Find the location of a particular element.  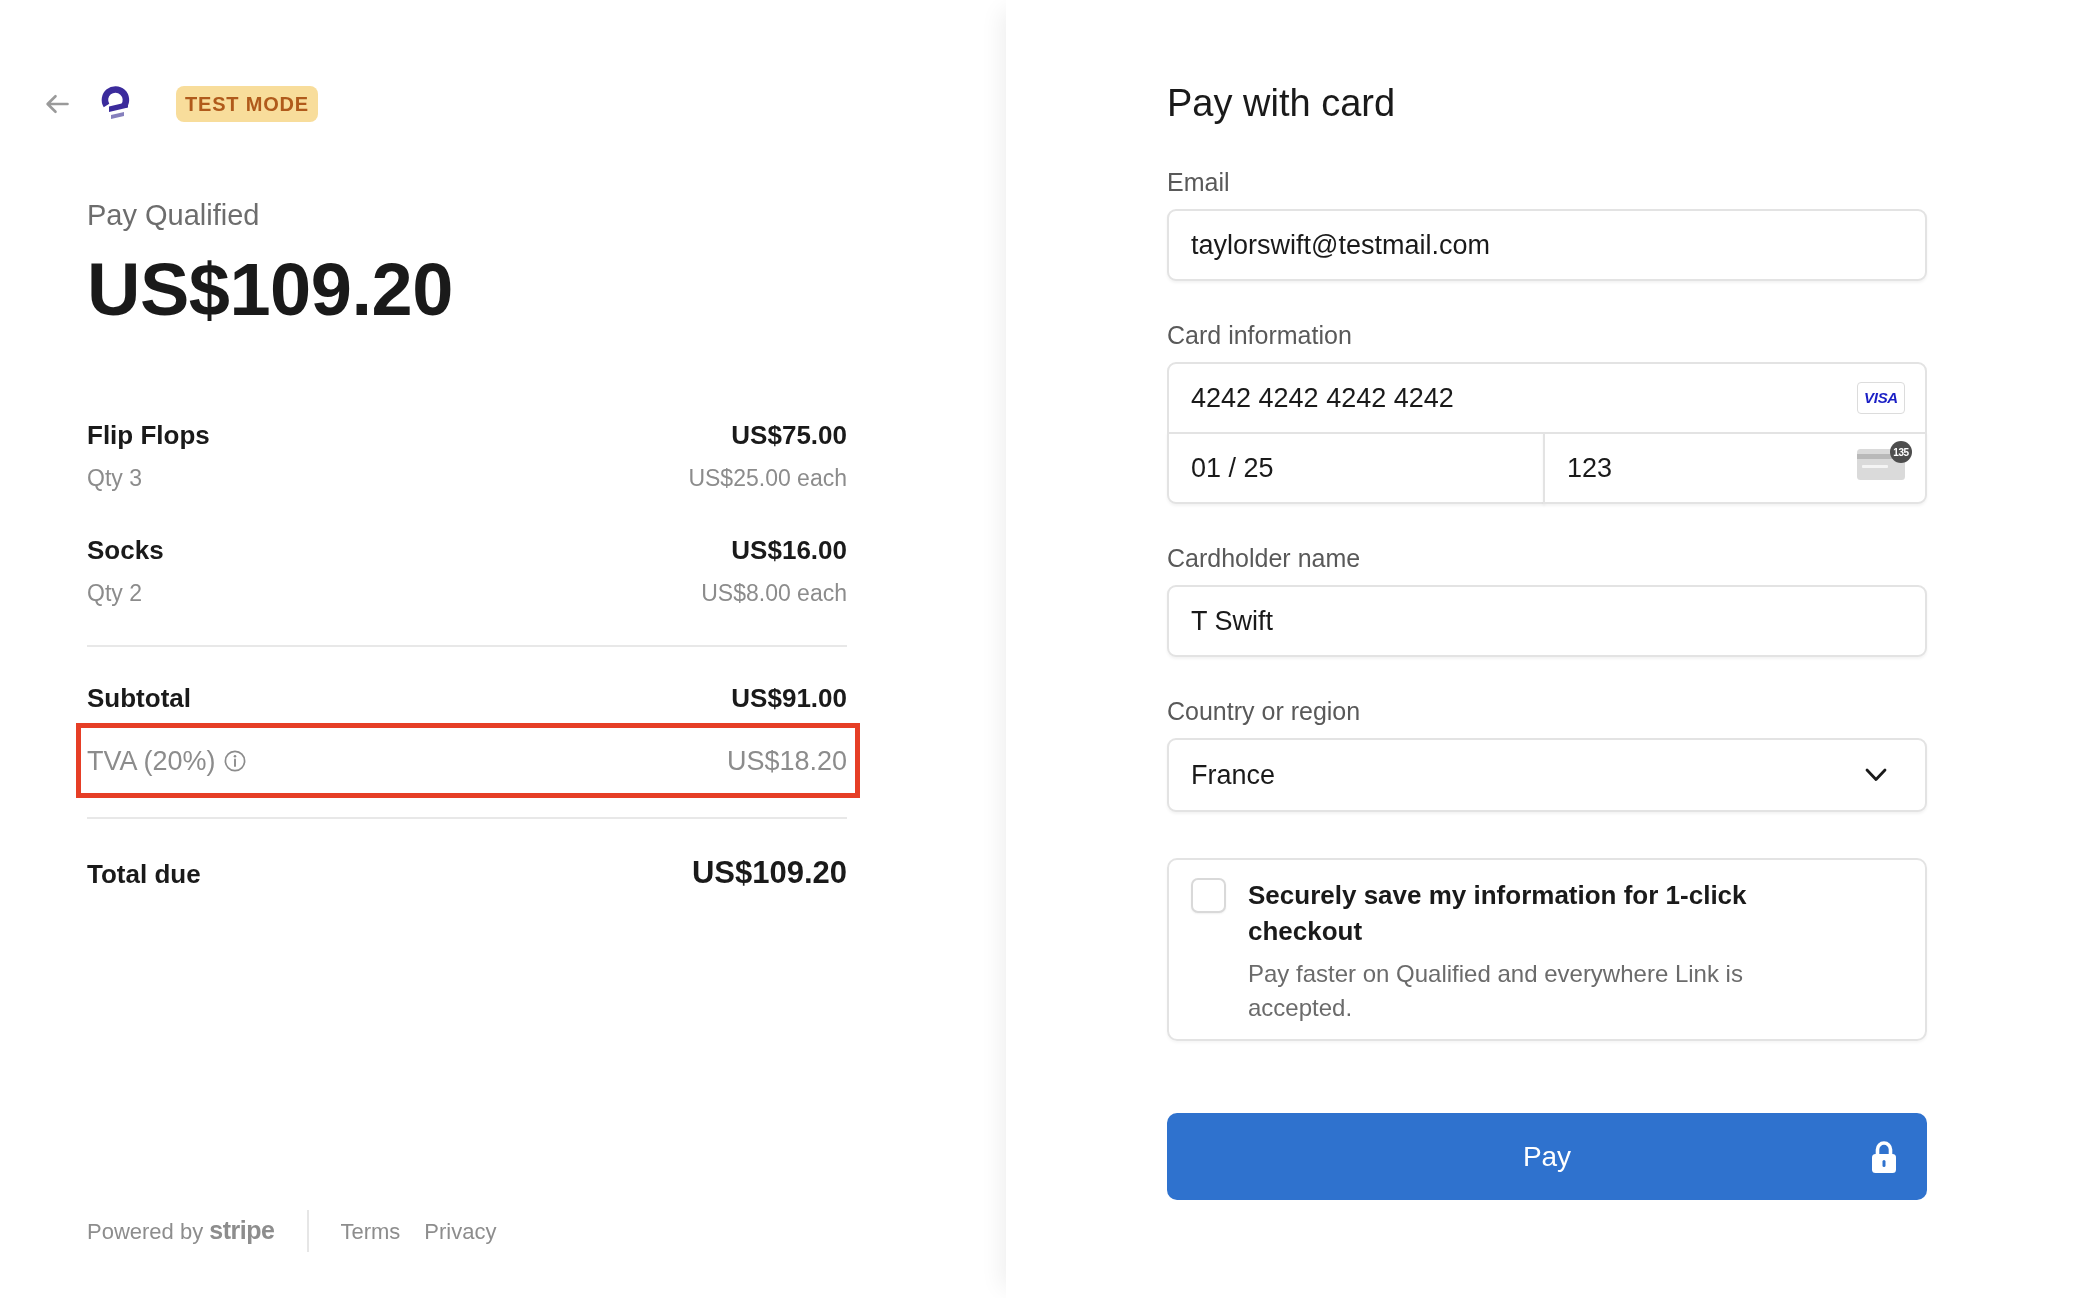

item-total: US$16.00 is located at coordinates (789, 550).